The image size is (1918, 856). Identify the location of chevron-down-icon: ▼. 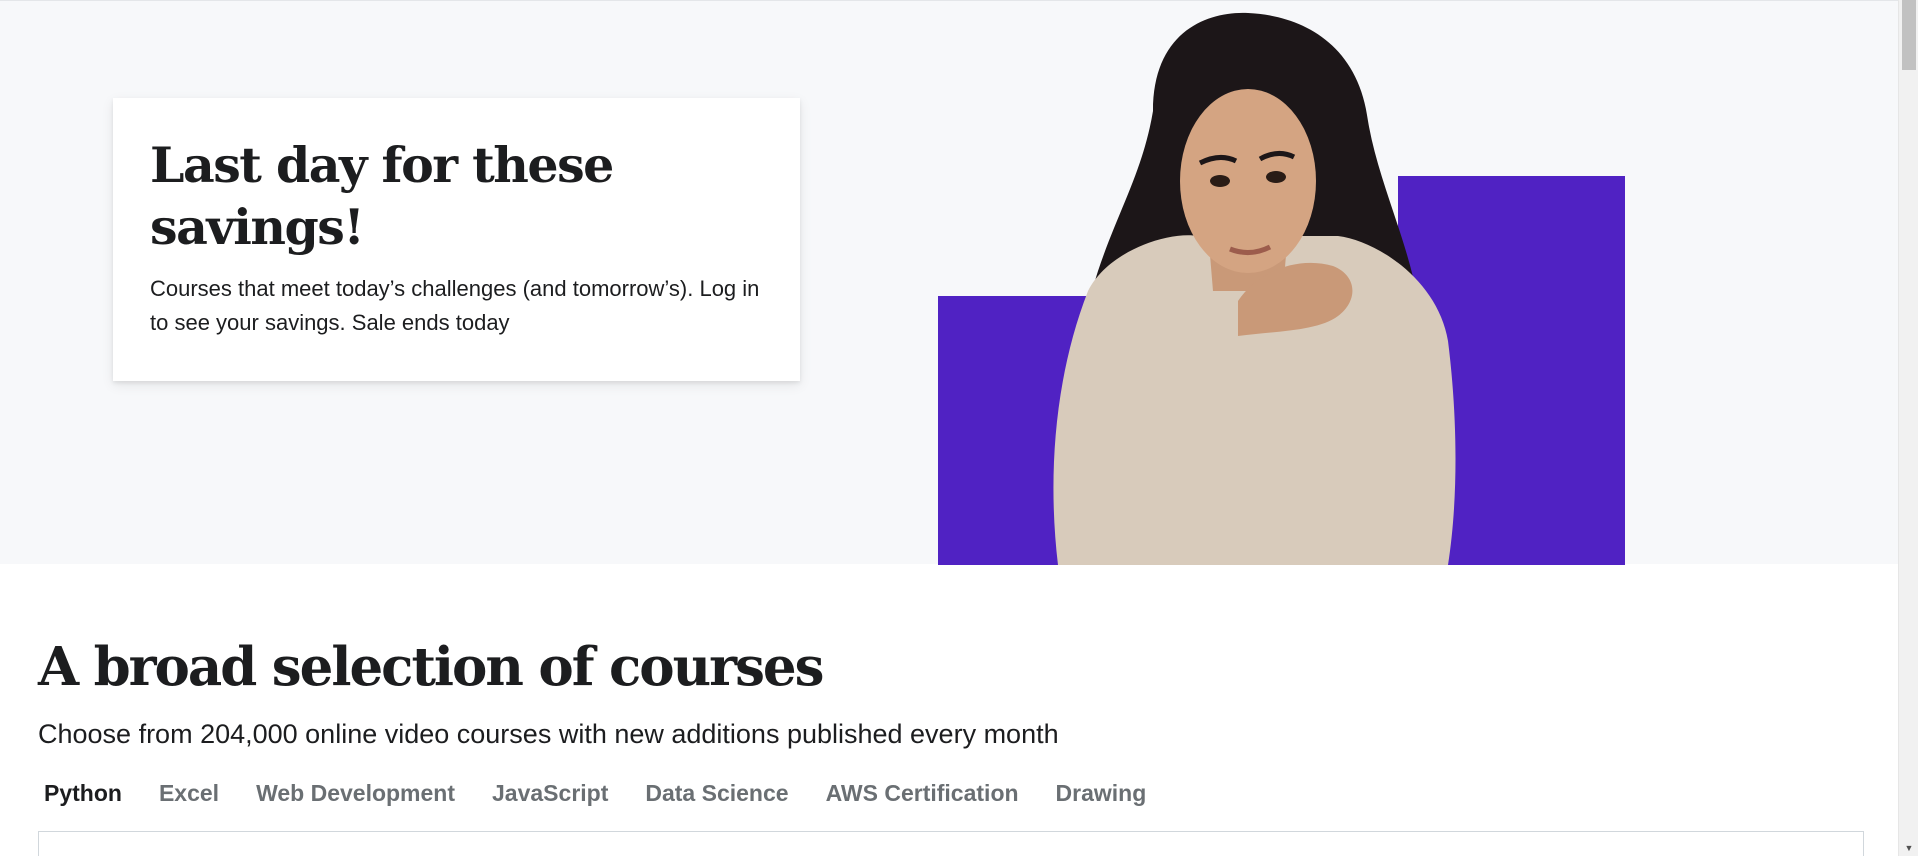
(1909, 848).